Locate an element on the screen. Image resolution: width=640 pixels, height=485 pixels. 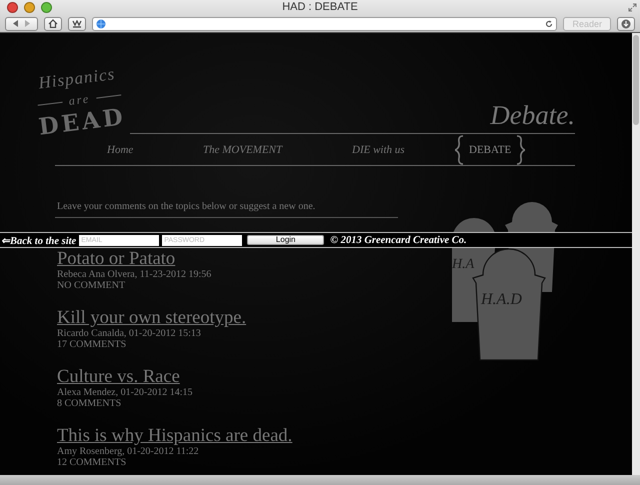
post-meta: Alexa Mendez, 01-20-2012 14:15 is located at coordinates (125, 392).